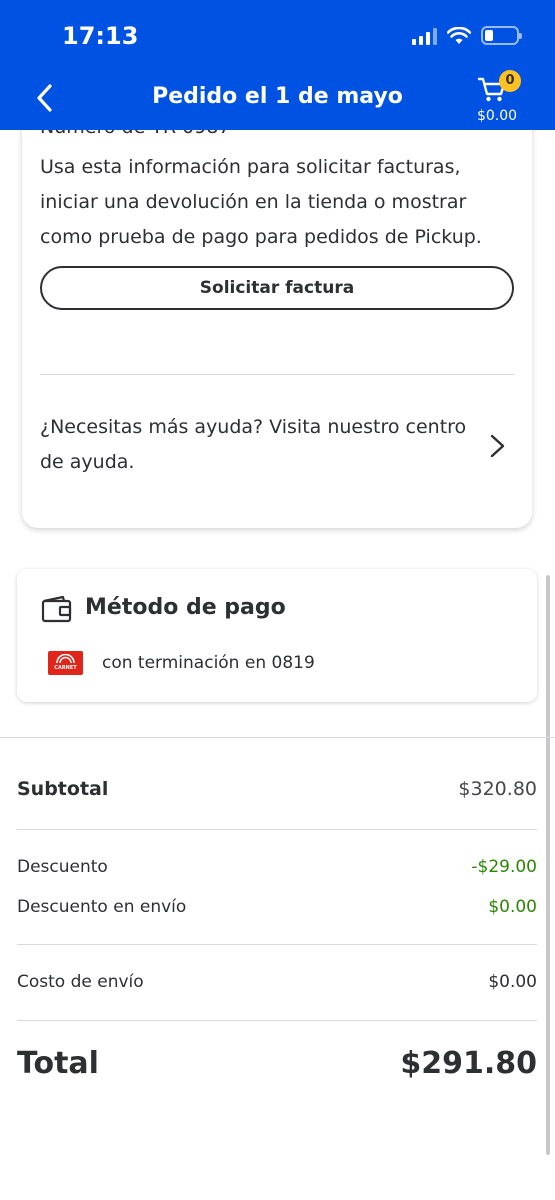 The width and height of the screenshot is (555, 1200). What do you see at coordinates (65, 663) in the screenshot?
I see `carnet-card-logo: CARNET` at bounding box center [65, 663].